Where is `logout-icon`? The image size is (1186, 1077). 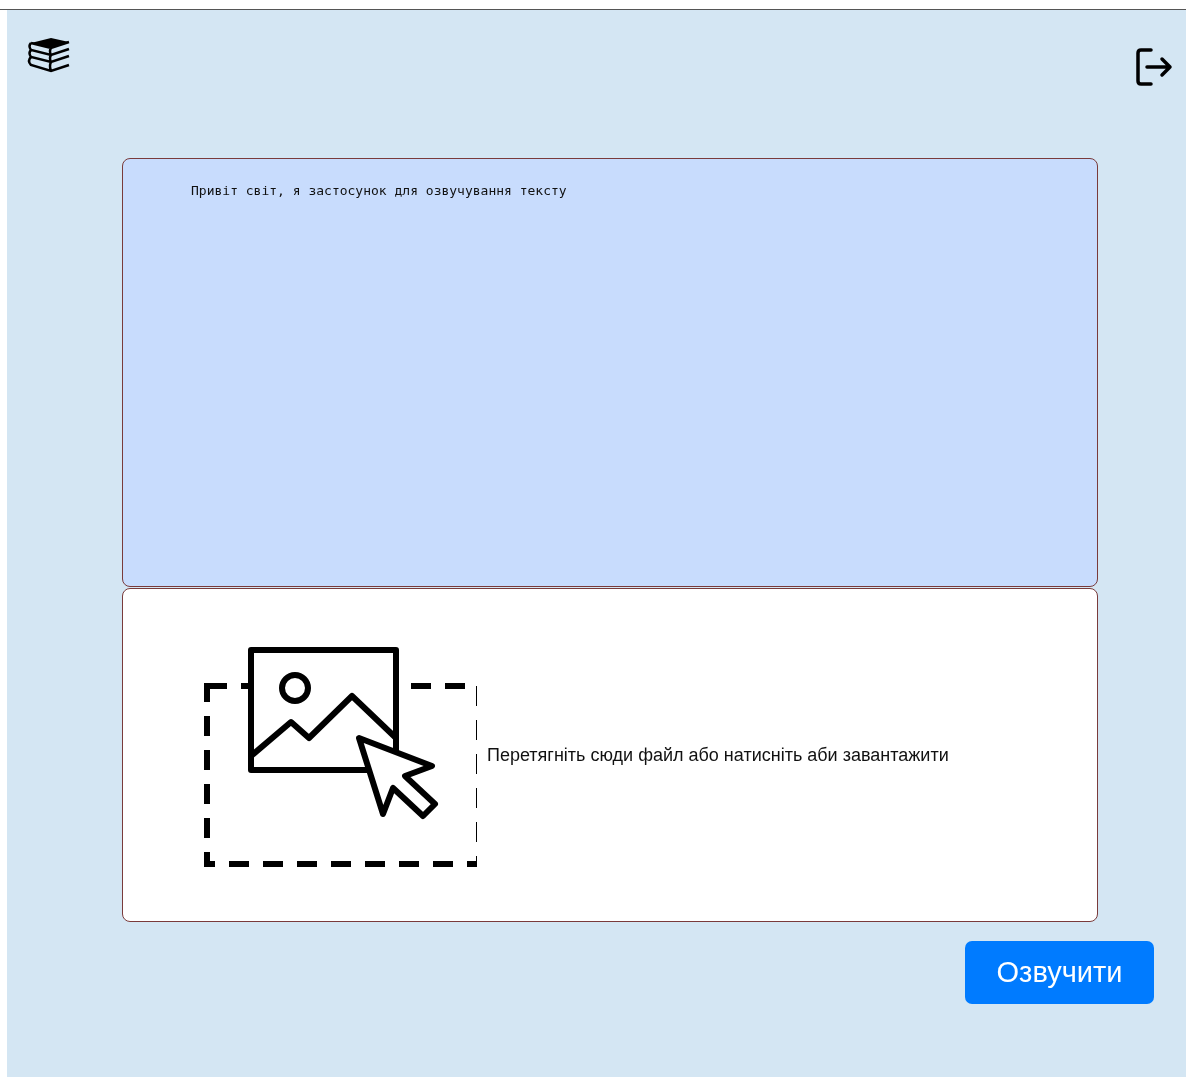
logout-icon is located at coordinates (1154, 67).